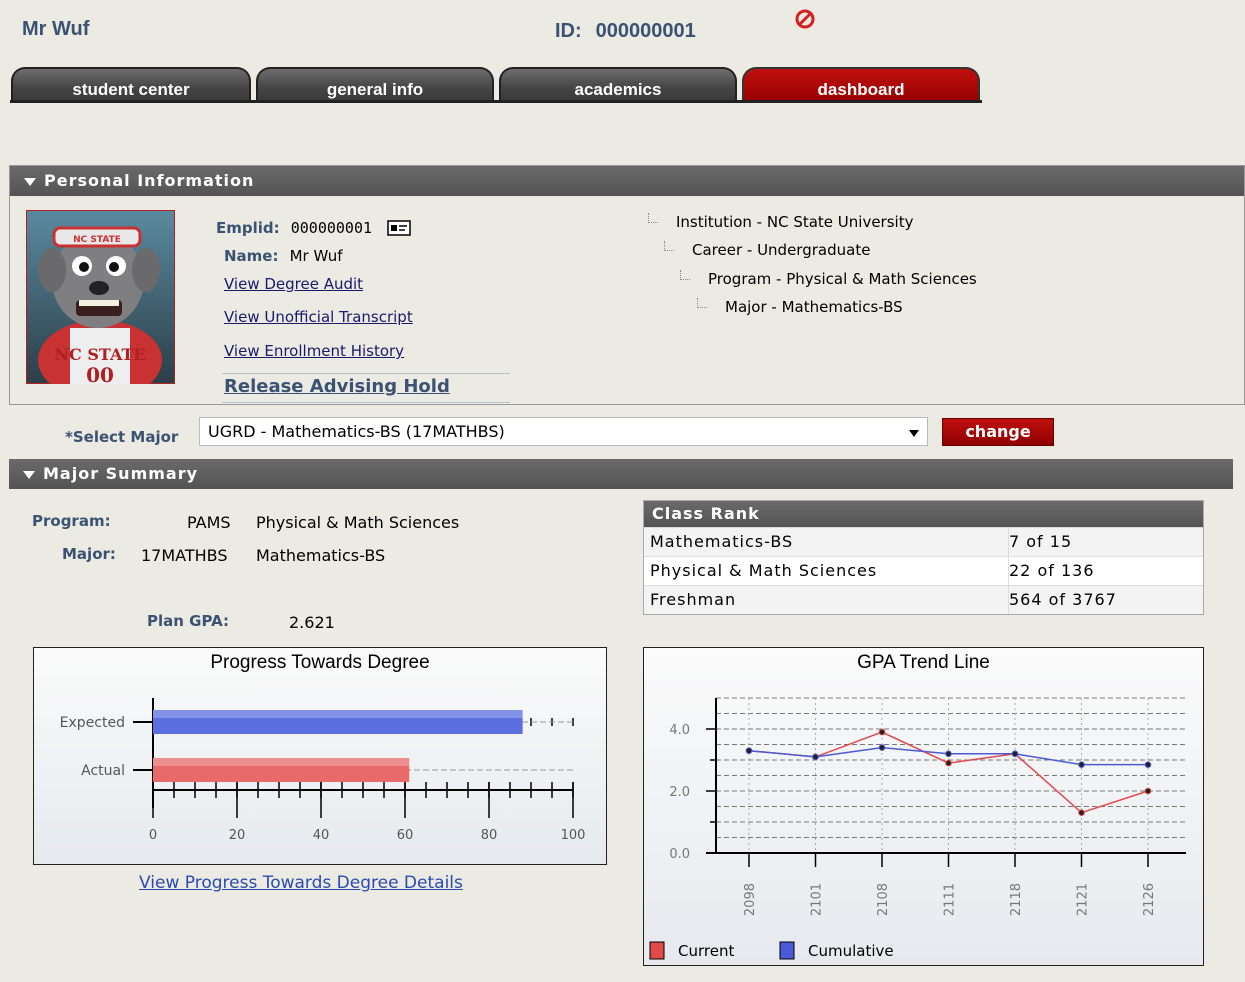  Describe the element at coordinates (312, 622) in the screenshot. I see `plan-gpa-value: 2.621` at that location.